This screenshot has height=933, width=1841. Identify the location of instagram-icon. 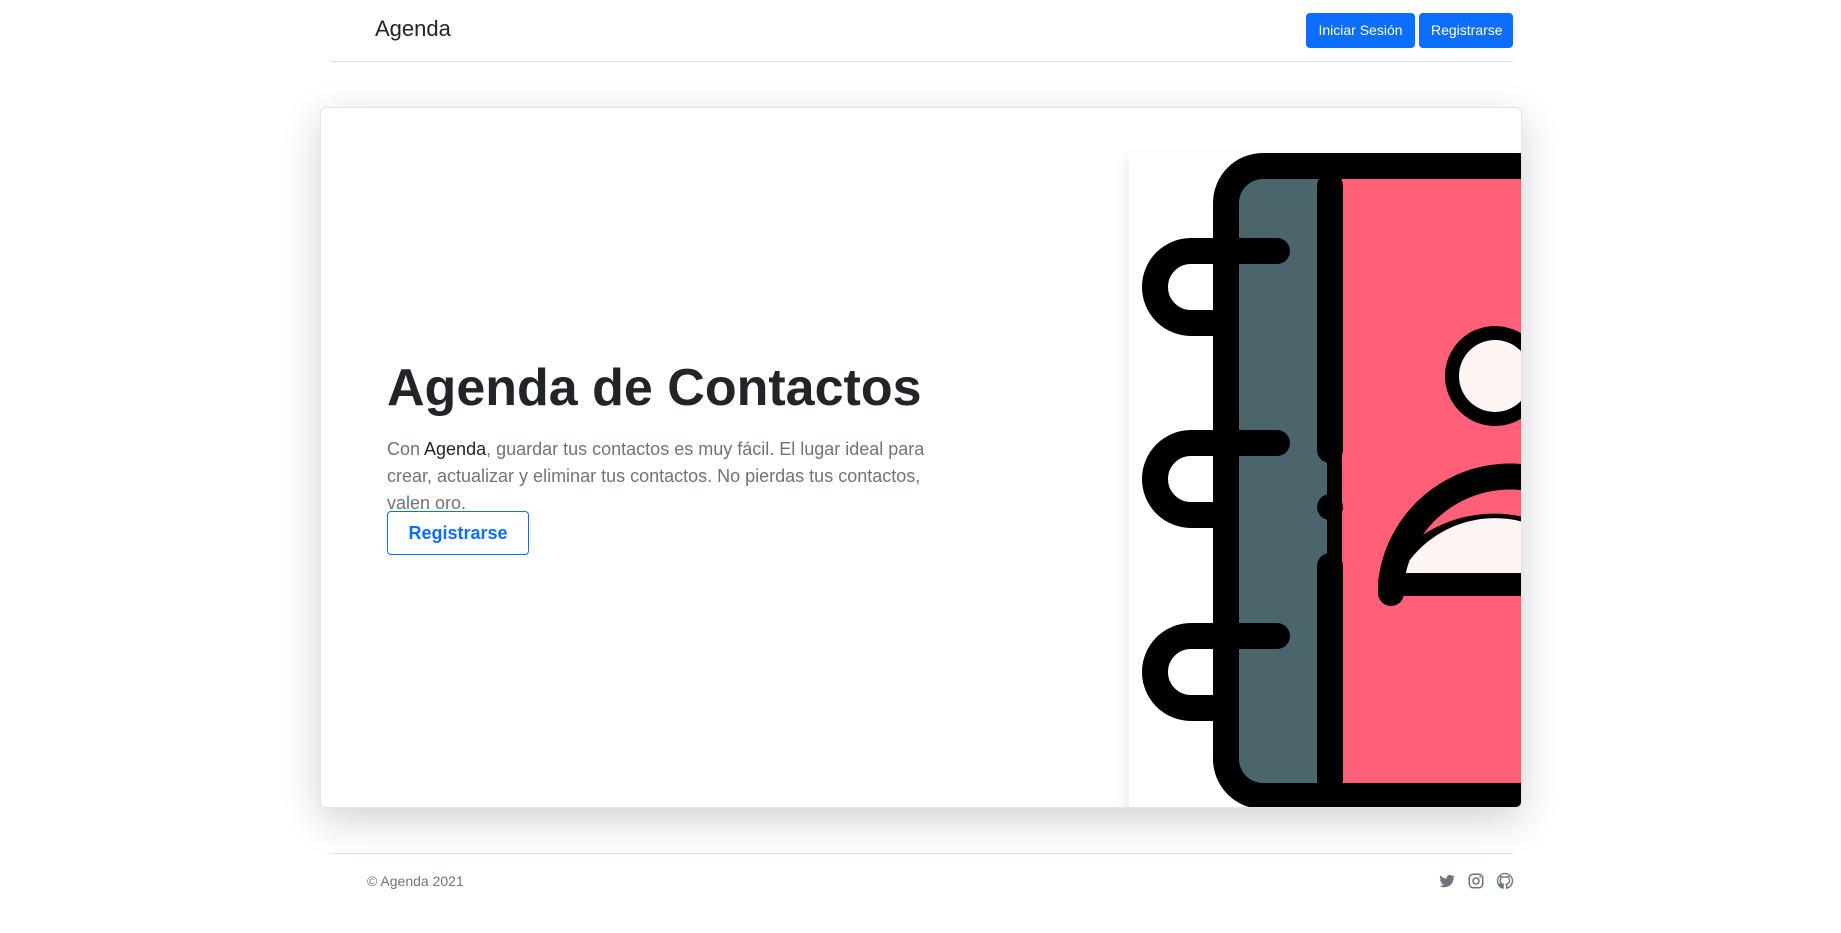
(1476, 881).